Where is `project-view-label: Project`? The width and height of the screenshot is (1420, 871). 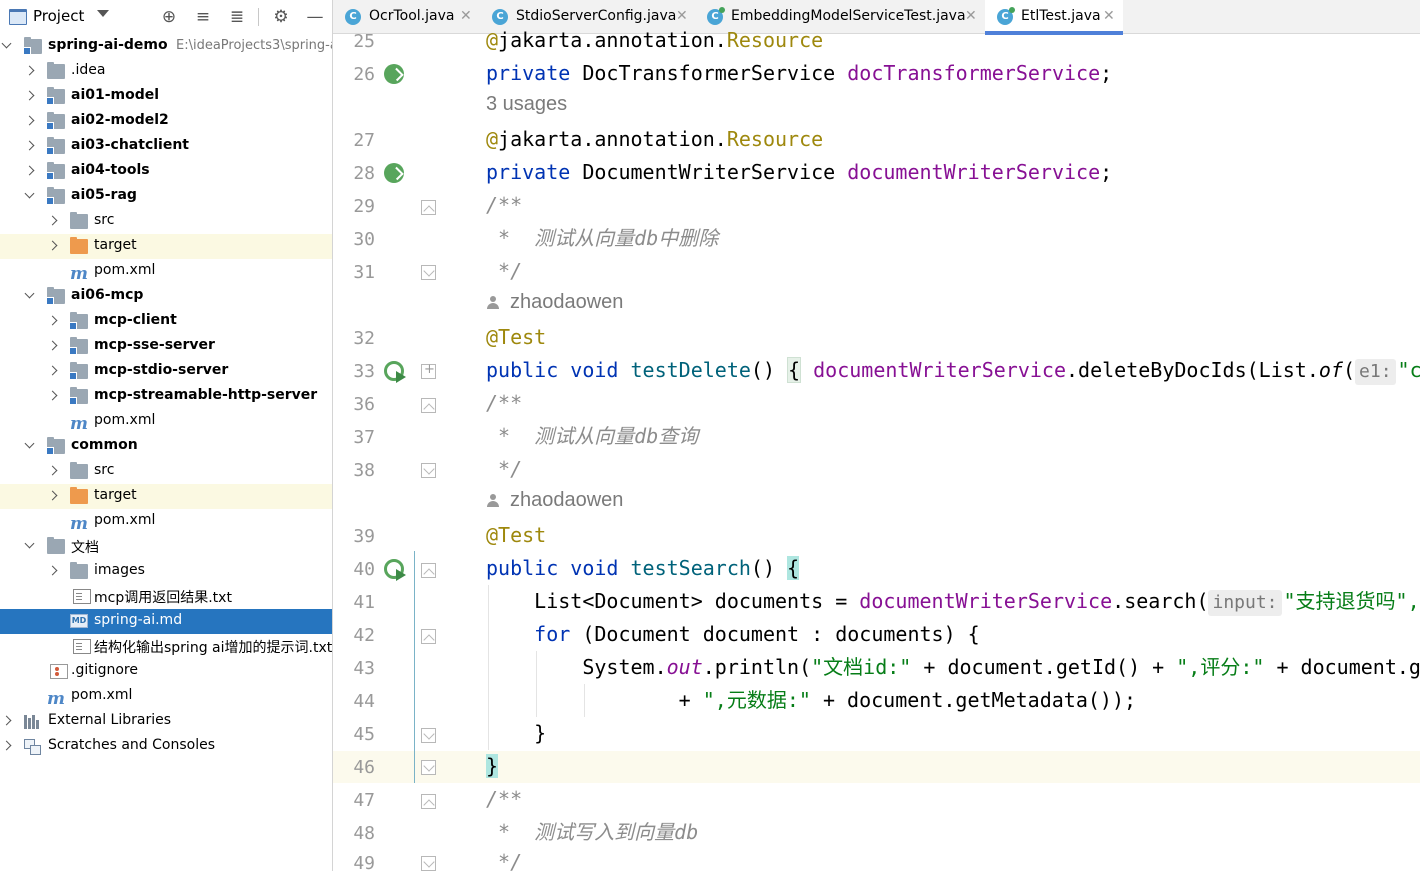 project-view-label: Project is located at coordinates (58, 16).